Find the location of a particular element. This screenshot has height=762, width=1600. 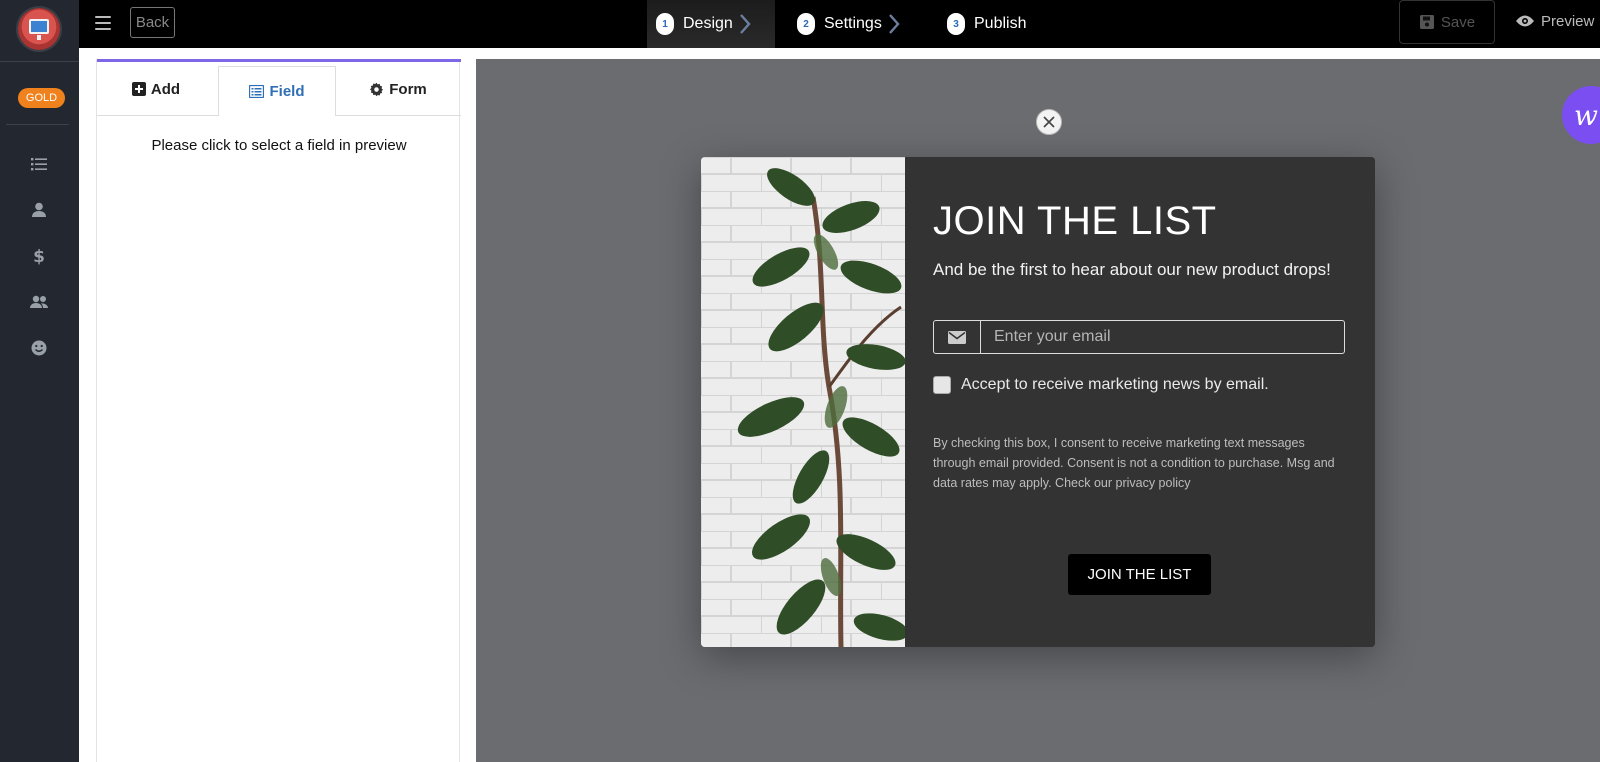

popup-title: JOIN THE LIST is located at coordinates (1075, 221).